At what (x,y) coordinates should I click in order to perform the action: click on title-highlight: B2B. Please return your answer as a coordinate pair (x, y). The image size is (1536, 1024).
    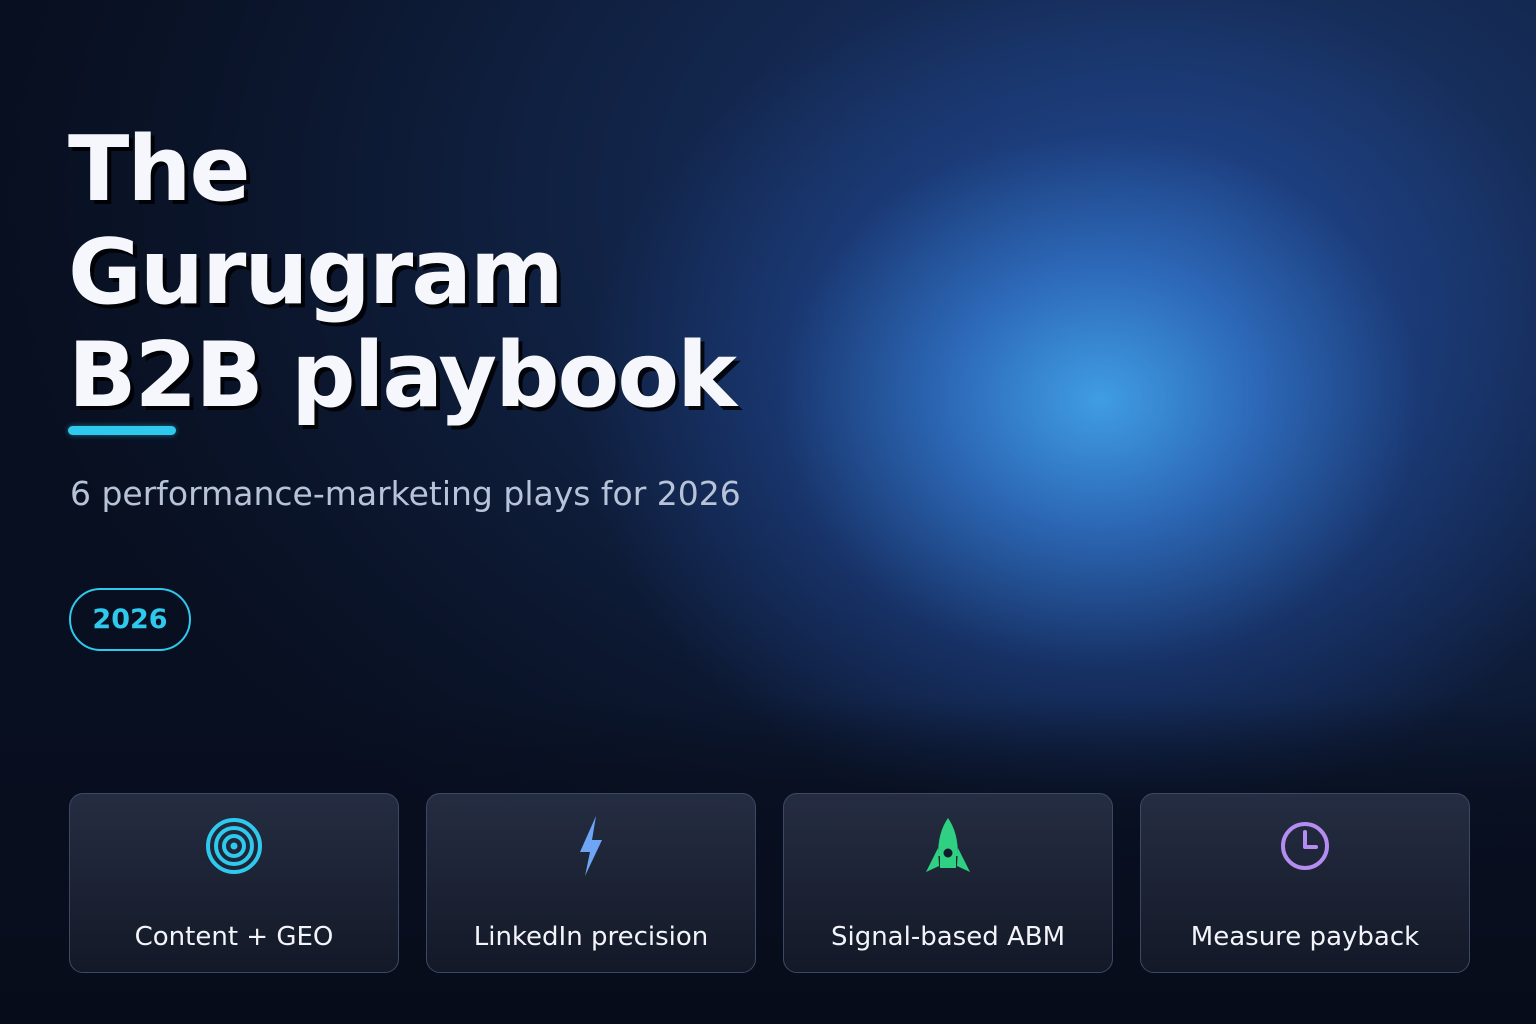
    Looking at the image, I should click on (166, 379).